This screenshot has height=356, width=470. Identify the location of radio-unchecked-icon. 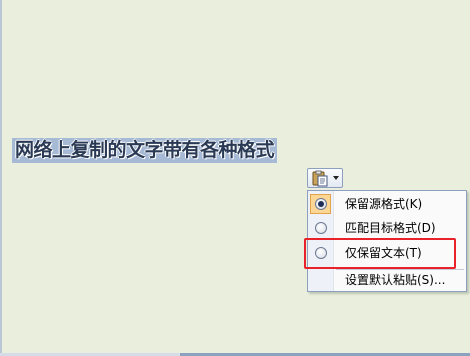
(321, 228).